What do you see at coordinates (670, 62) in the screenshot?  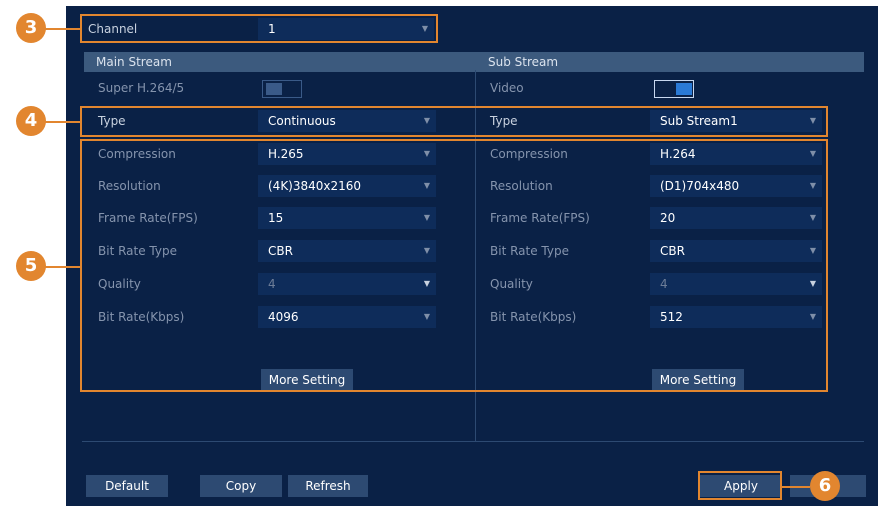 I see `sub-stream-header: Sub Stream` at bounding box center [670, 62].